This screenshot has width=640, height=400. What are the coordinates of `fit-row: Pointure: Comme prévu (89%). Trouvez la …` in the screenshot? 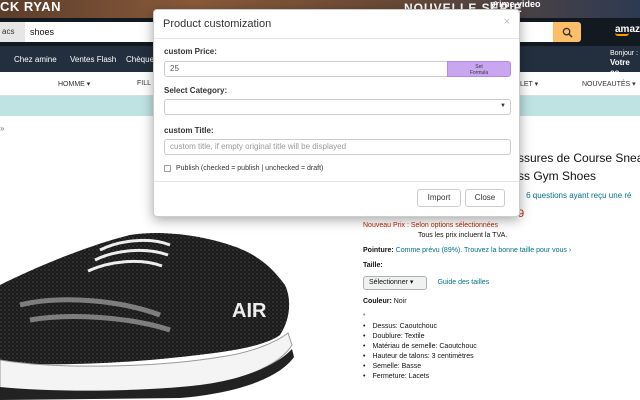 It's located at (467, 250).